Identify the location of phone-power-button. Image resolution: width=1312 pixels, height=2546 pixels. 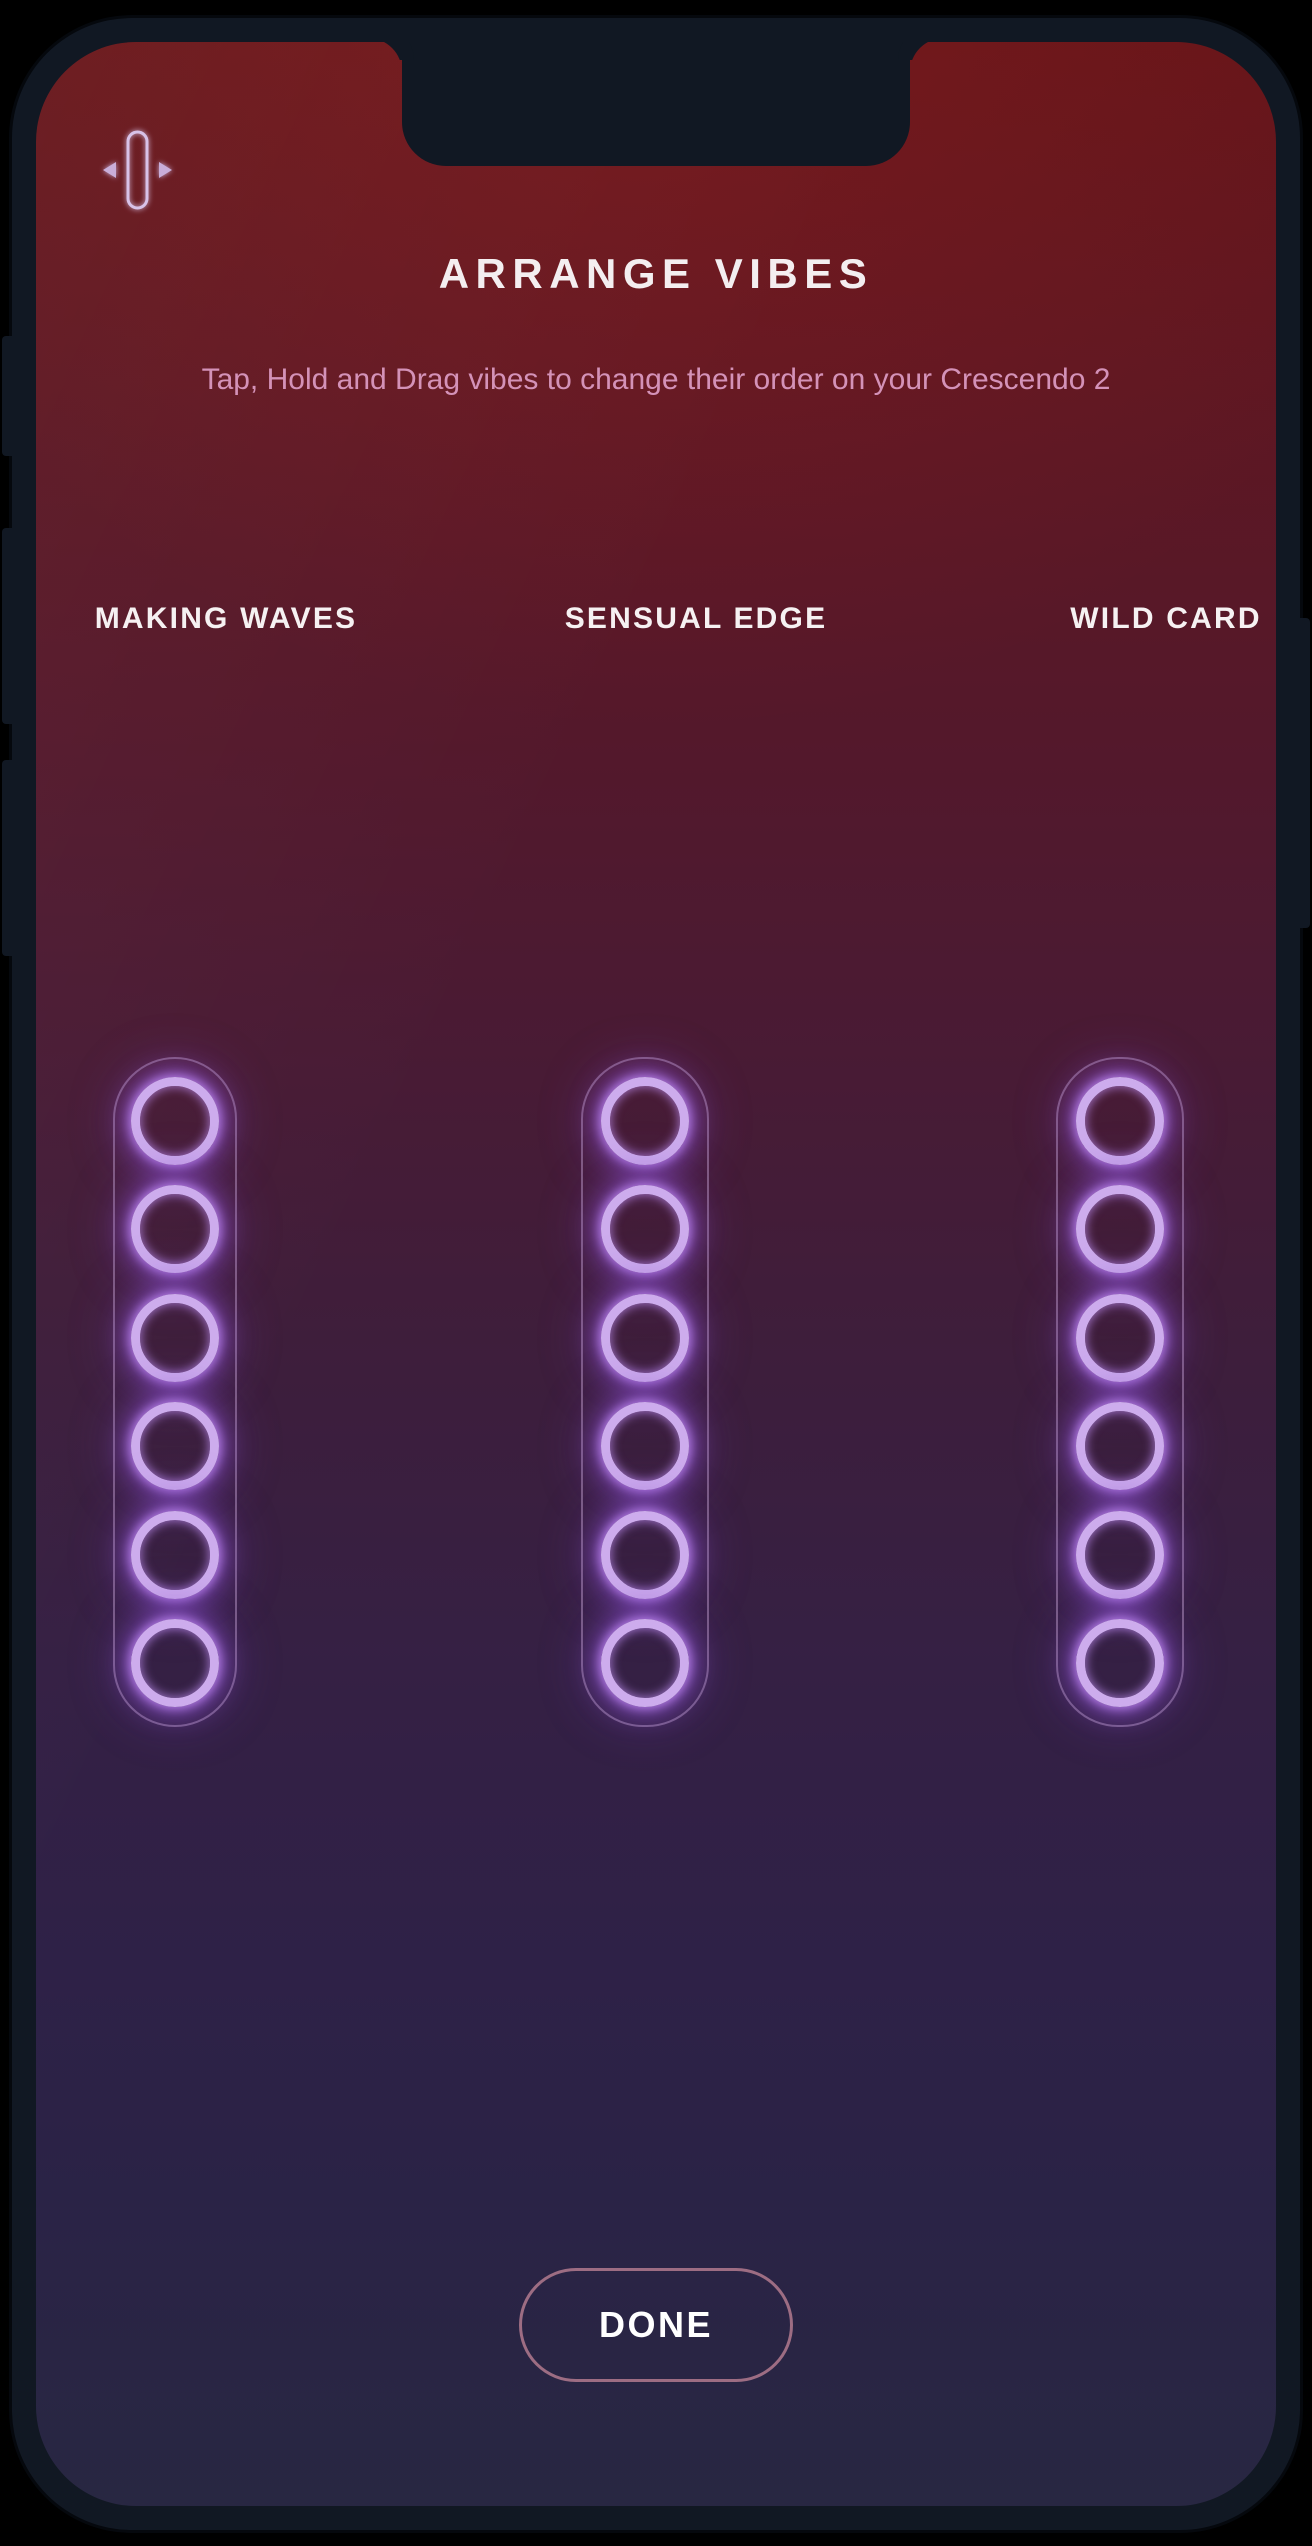
(1304, 773).